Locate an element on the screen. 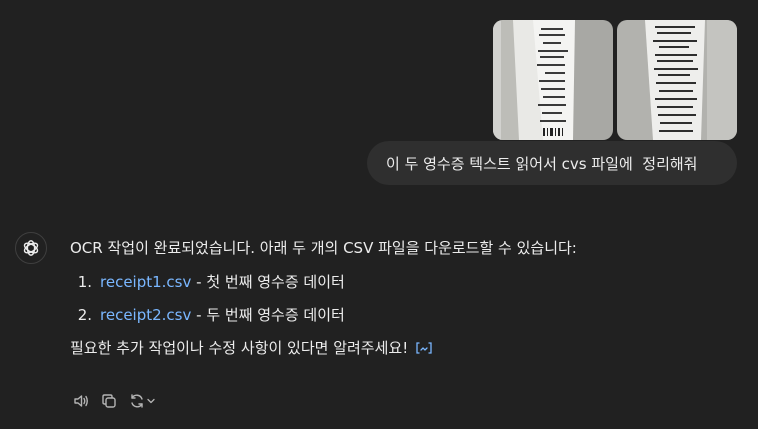 This screenshot has height=429, width=758. list-number: 2. is located at coordinates (84, 315).